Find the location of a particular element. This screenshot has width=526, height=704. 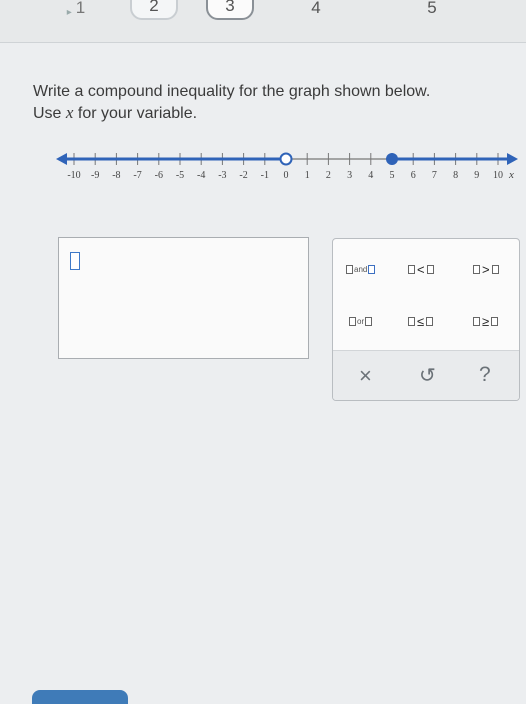

open-point is located at coordinates (286, 159).